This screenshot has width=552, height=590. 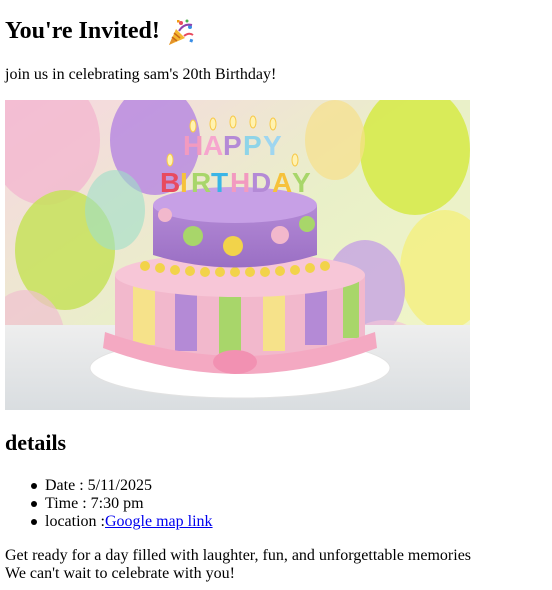 I want to click on google-map-link: Google map link, so click(x=159, y=521).